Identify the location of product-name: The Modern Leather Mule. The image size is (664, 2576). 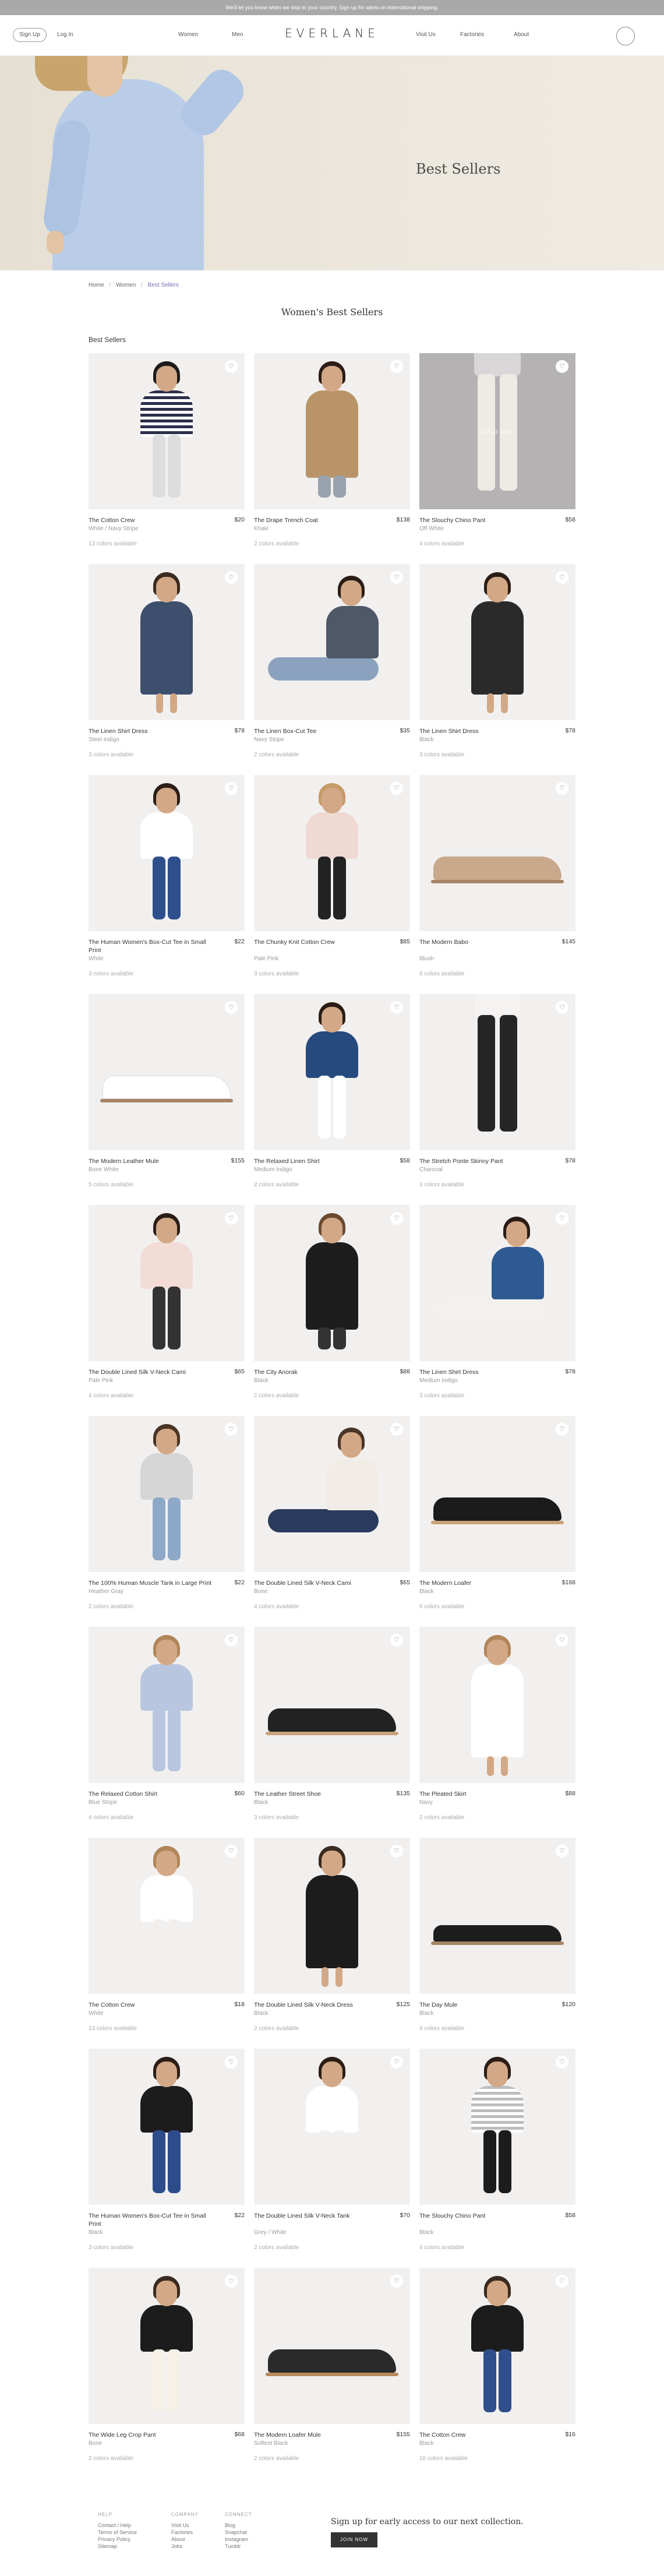
(153, 1161).